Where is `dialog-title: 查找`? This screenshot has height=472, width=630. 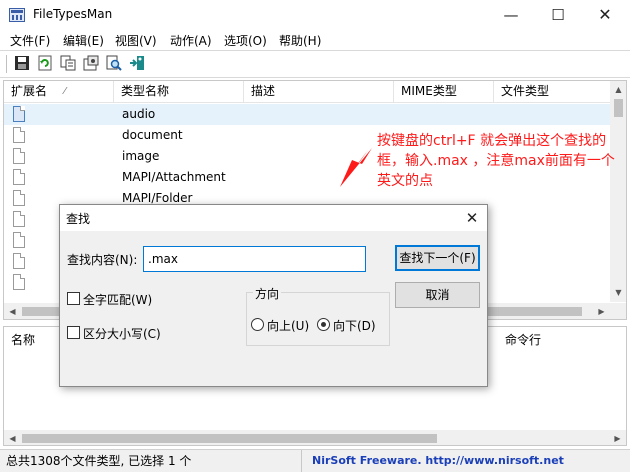 dialog-title: 查找 is located at coordinates (78, 219).